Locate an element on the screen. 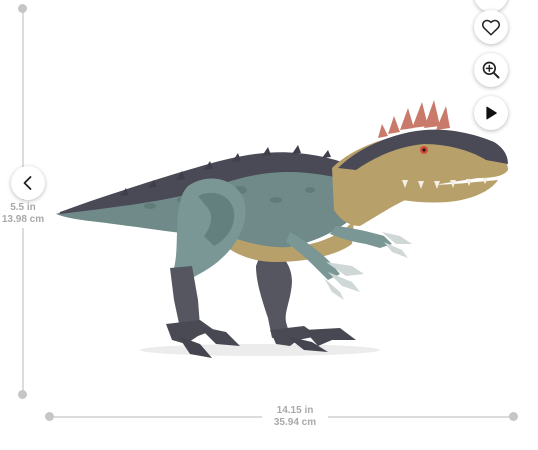 The image size is (538, 450). height-measurement: 5.5 in 13.98 cm is located at coordinates (23, 214).